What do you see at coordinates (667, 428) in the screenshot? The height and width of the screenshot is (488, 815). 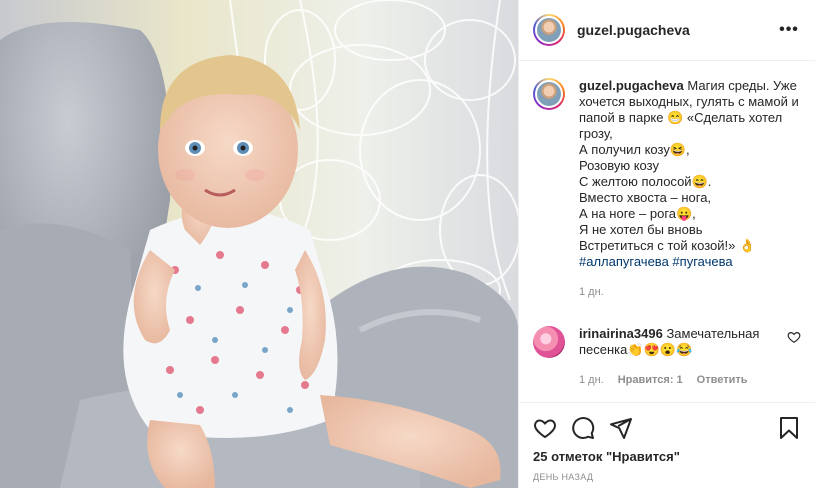 I see `action-icons` at bounding box center [667, 428].